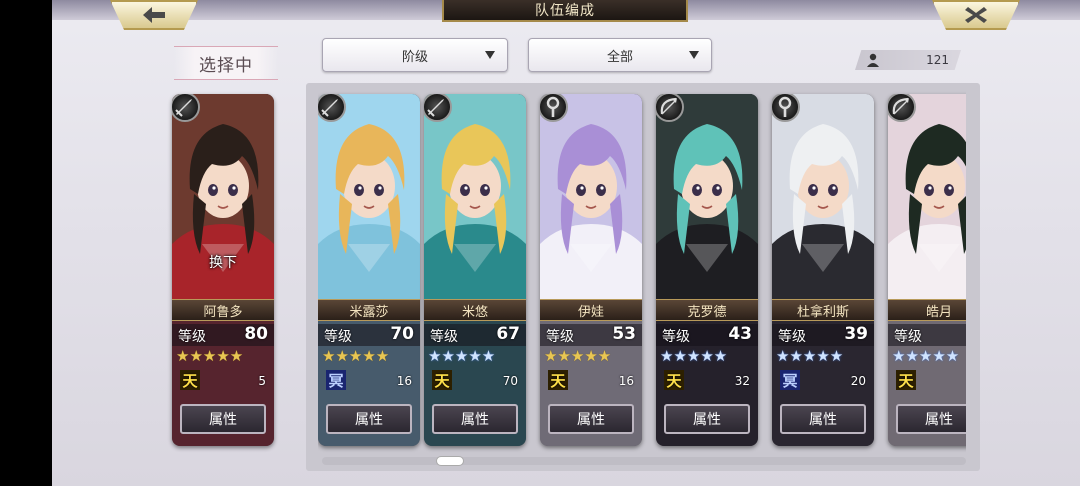  I want to click on level-value: 39, so click(856, 334).